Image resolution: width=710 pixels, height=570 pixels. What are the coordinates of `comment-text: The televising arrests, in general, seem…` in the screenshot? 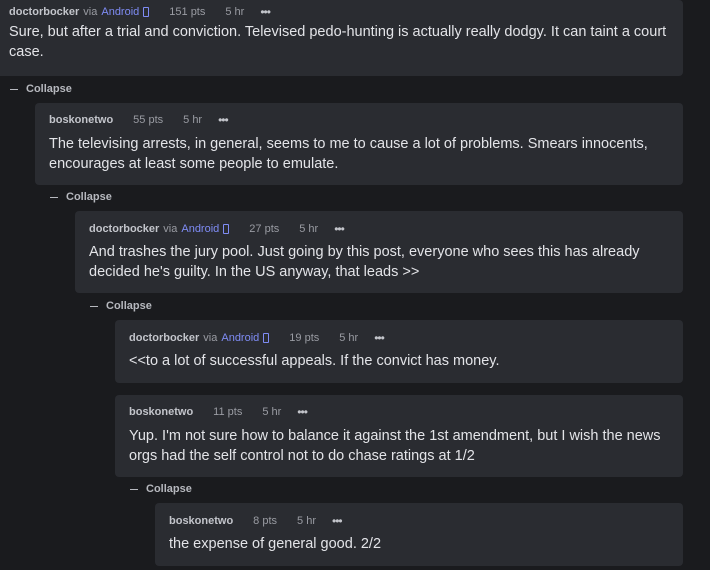 It's located at (348, 154).